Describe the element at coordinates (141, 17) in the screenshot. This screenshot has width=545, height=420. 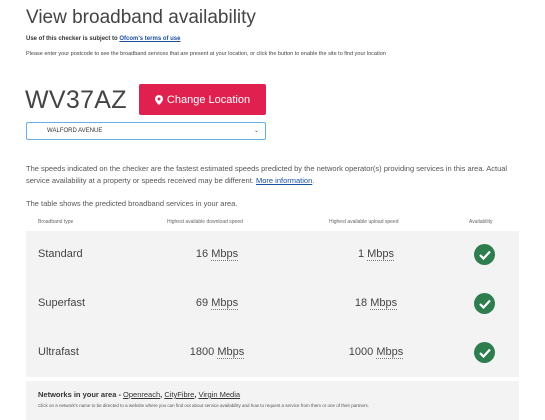
I see `page-title: View broadband availability` at that location.